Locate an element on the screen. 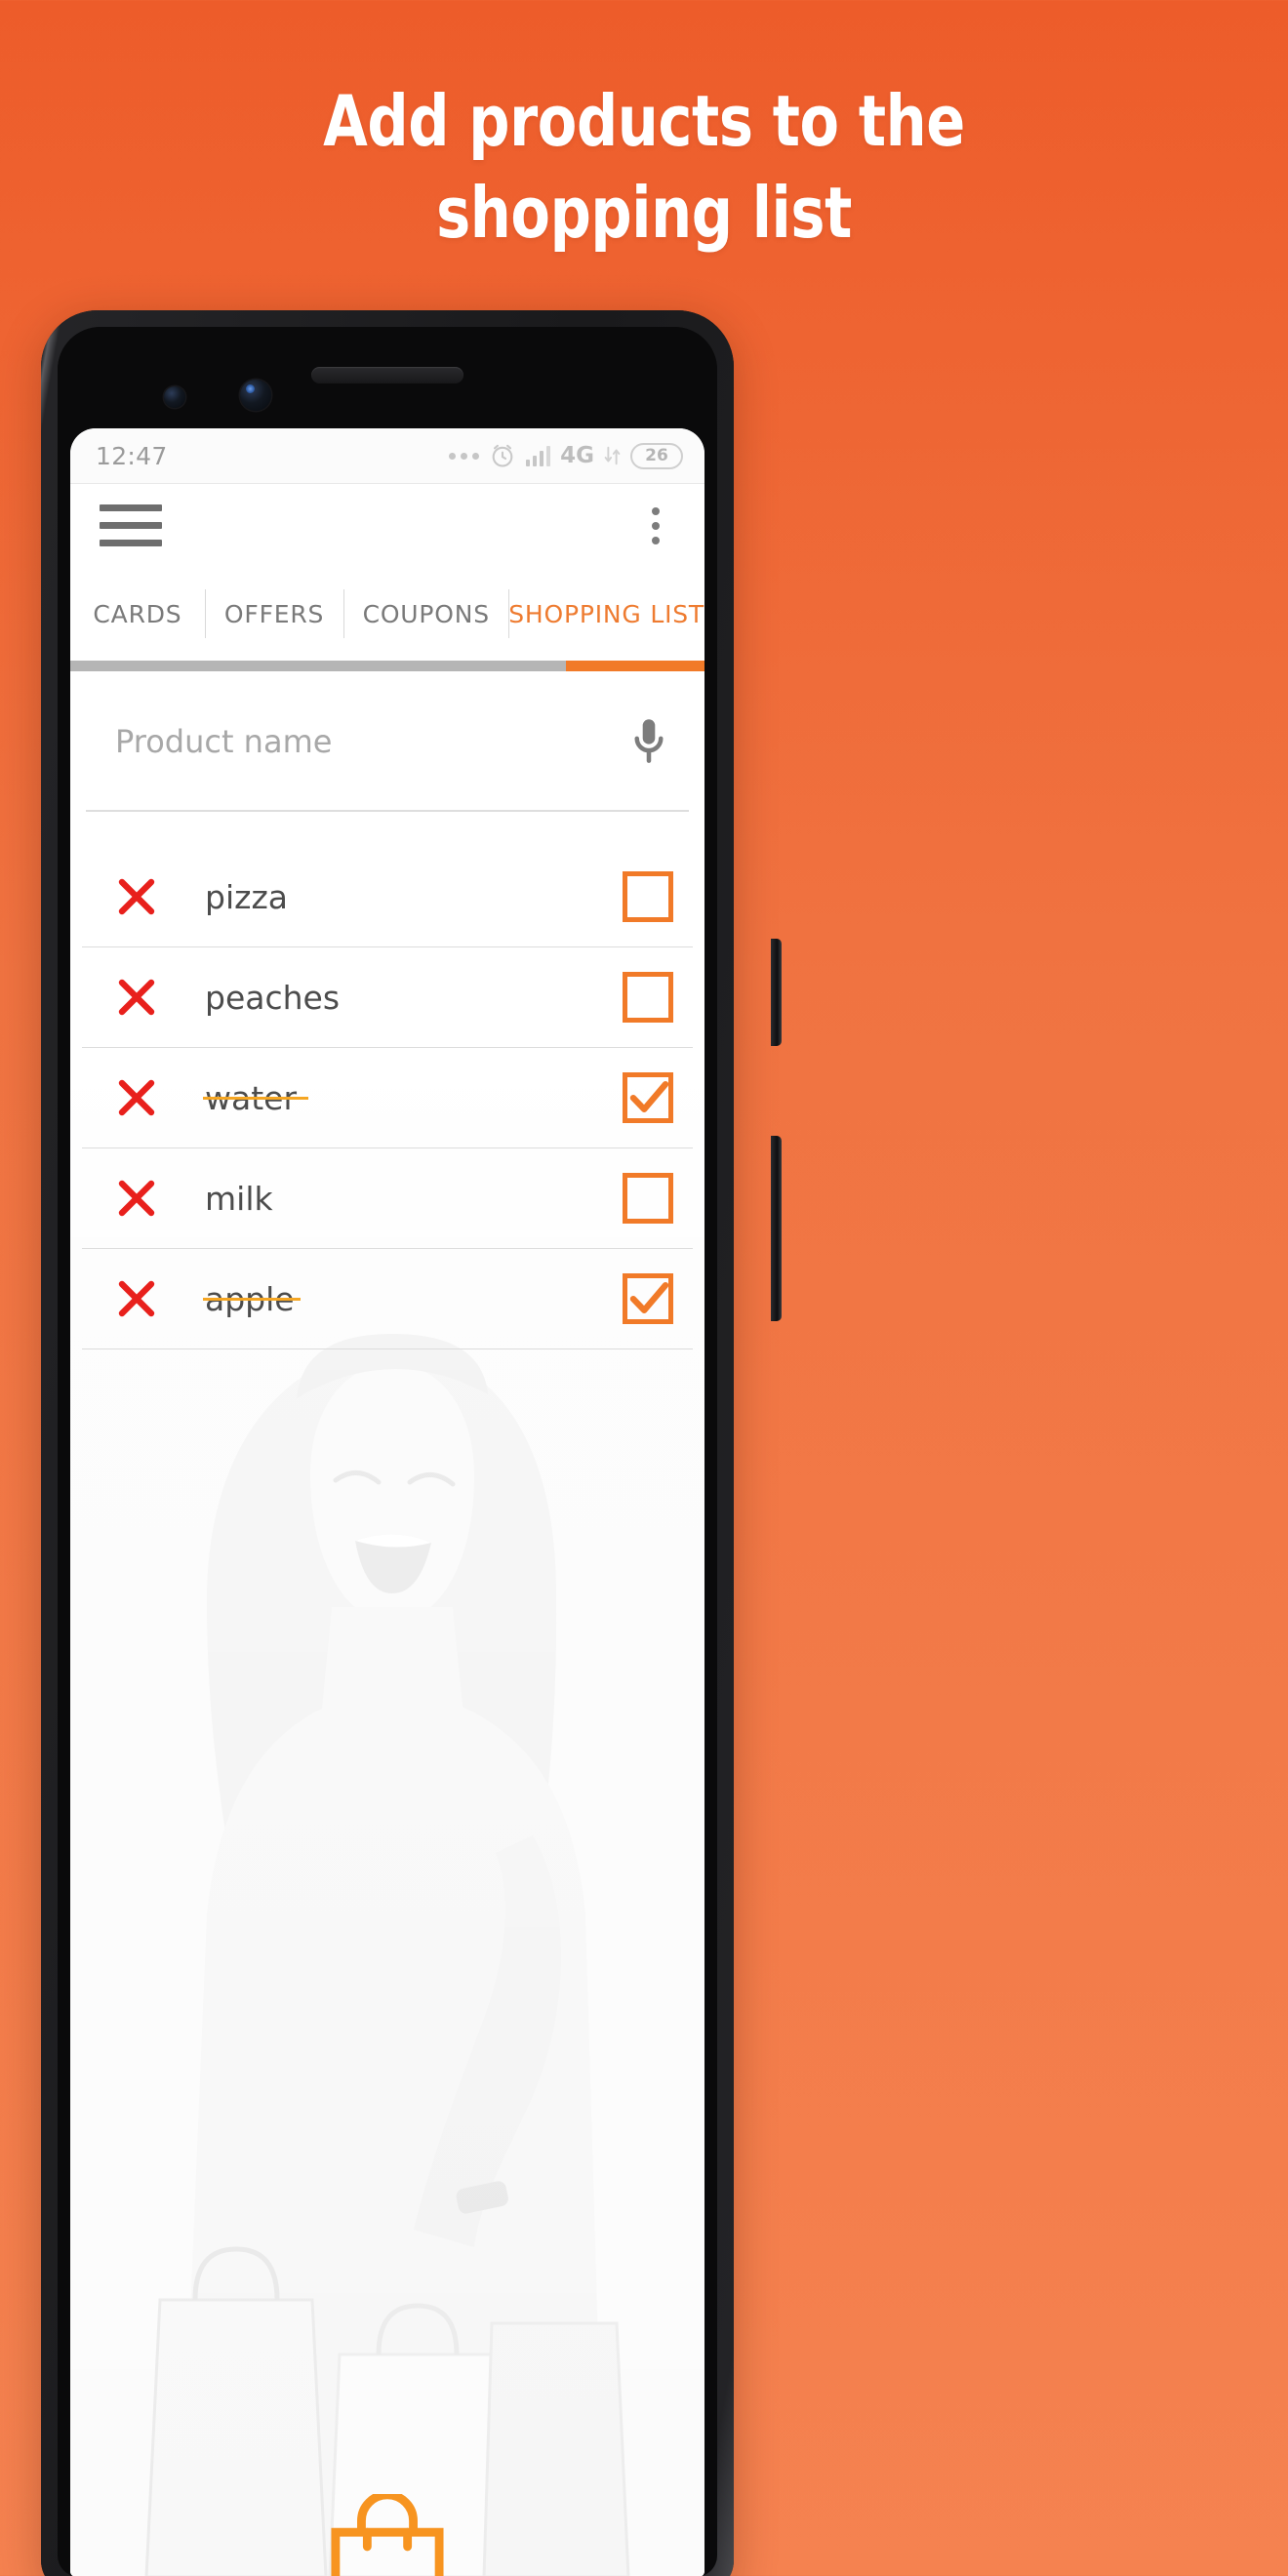  status-bar-time: 12:47 is located at coordinates (132, 455).